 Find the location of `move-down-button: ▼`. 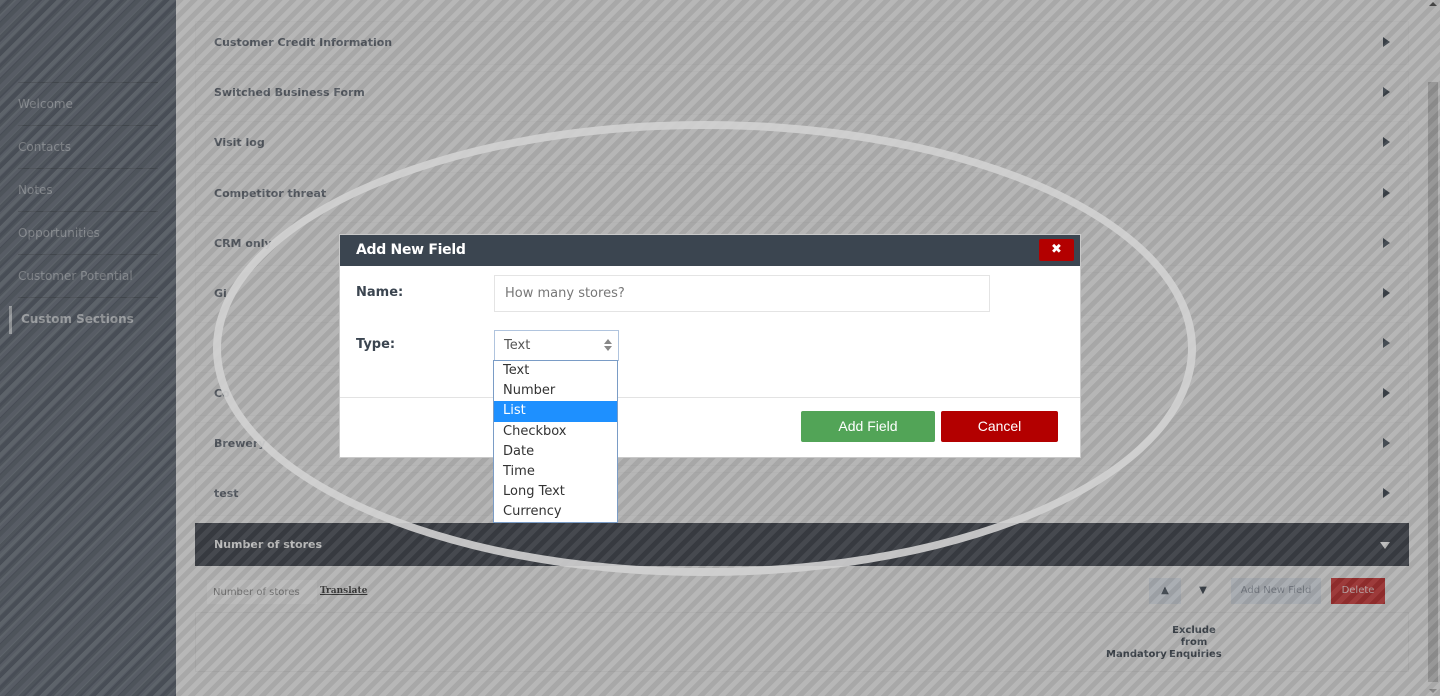

move-down-button: ▼ is located at coordinates (1203, 591).